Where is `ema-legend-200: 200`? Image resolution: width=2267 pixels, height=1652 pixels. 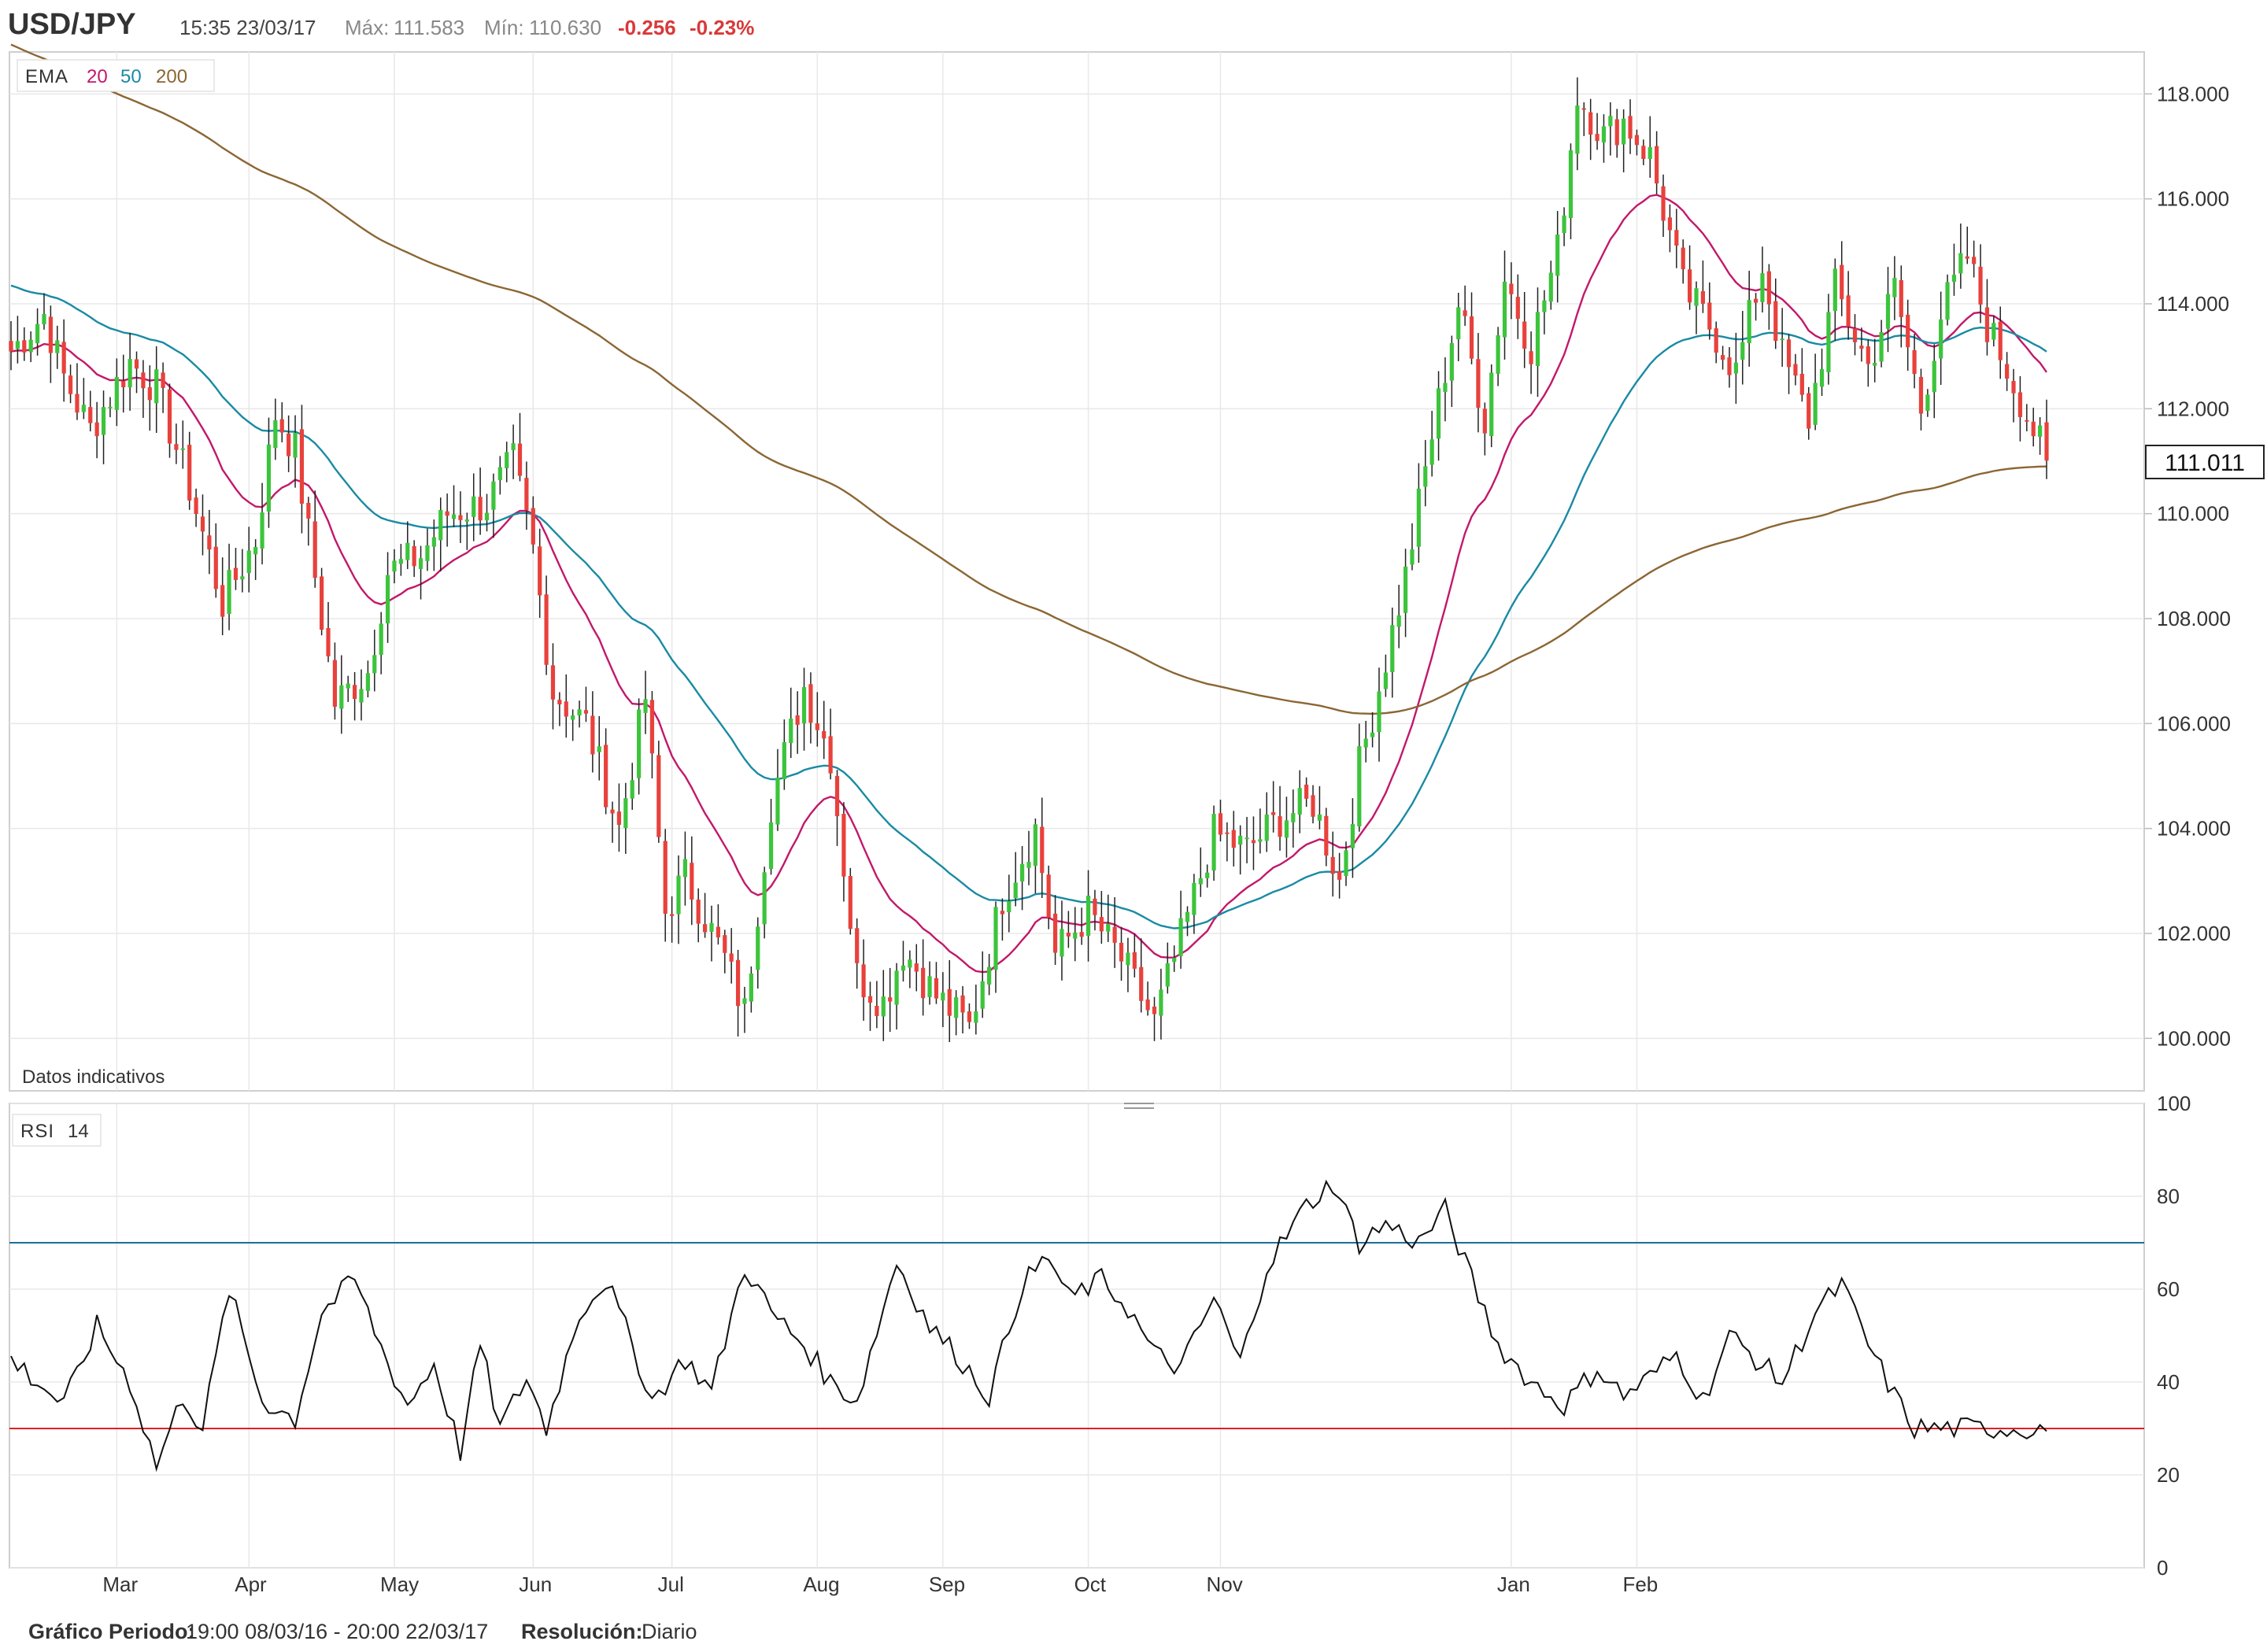
ema-legend-200: 200 is located at coordinates (171, 77).